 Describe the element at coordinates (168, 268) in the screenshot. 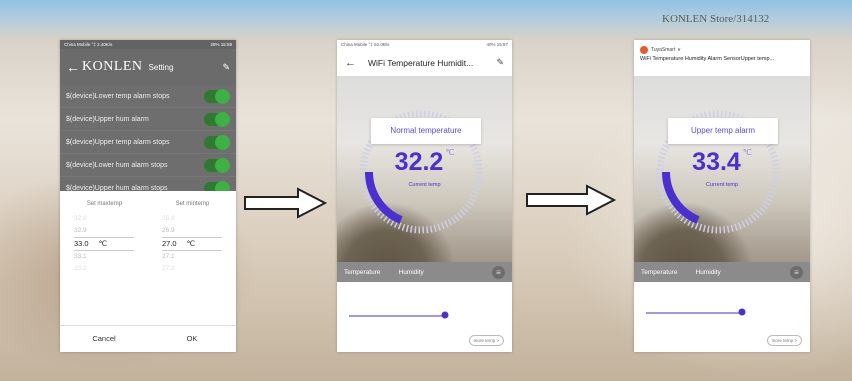

I see `wheel-option: 27.2` at that location.